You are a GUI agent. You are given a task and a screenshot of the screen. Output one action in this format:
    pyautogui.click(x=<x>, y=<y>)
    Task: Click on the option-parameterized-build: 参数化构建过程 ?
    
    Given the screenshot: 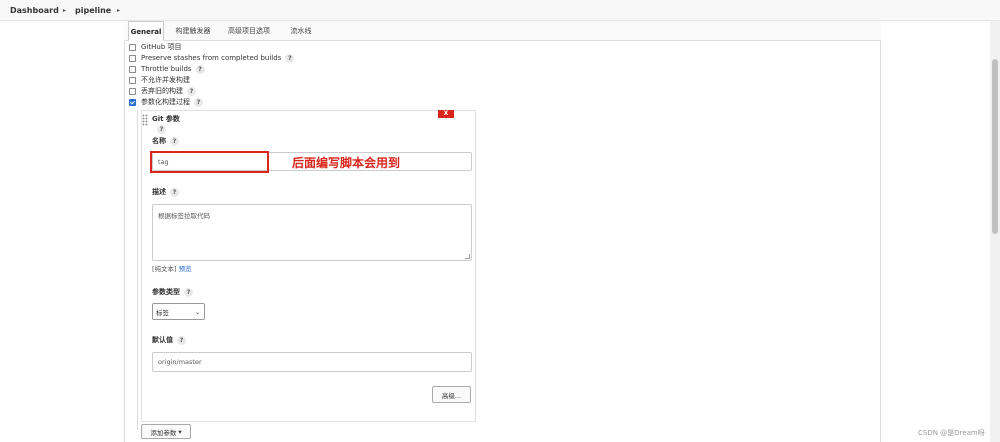 What is the action you would take?
    pyautogui.click(x=166, y=102)
    